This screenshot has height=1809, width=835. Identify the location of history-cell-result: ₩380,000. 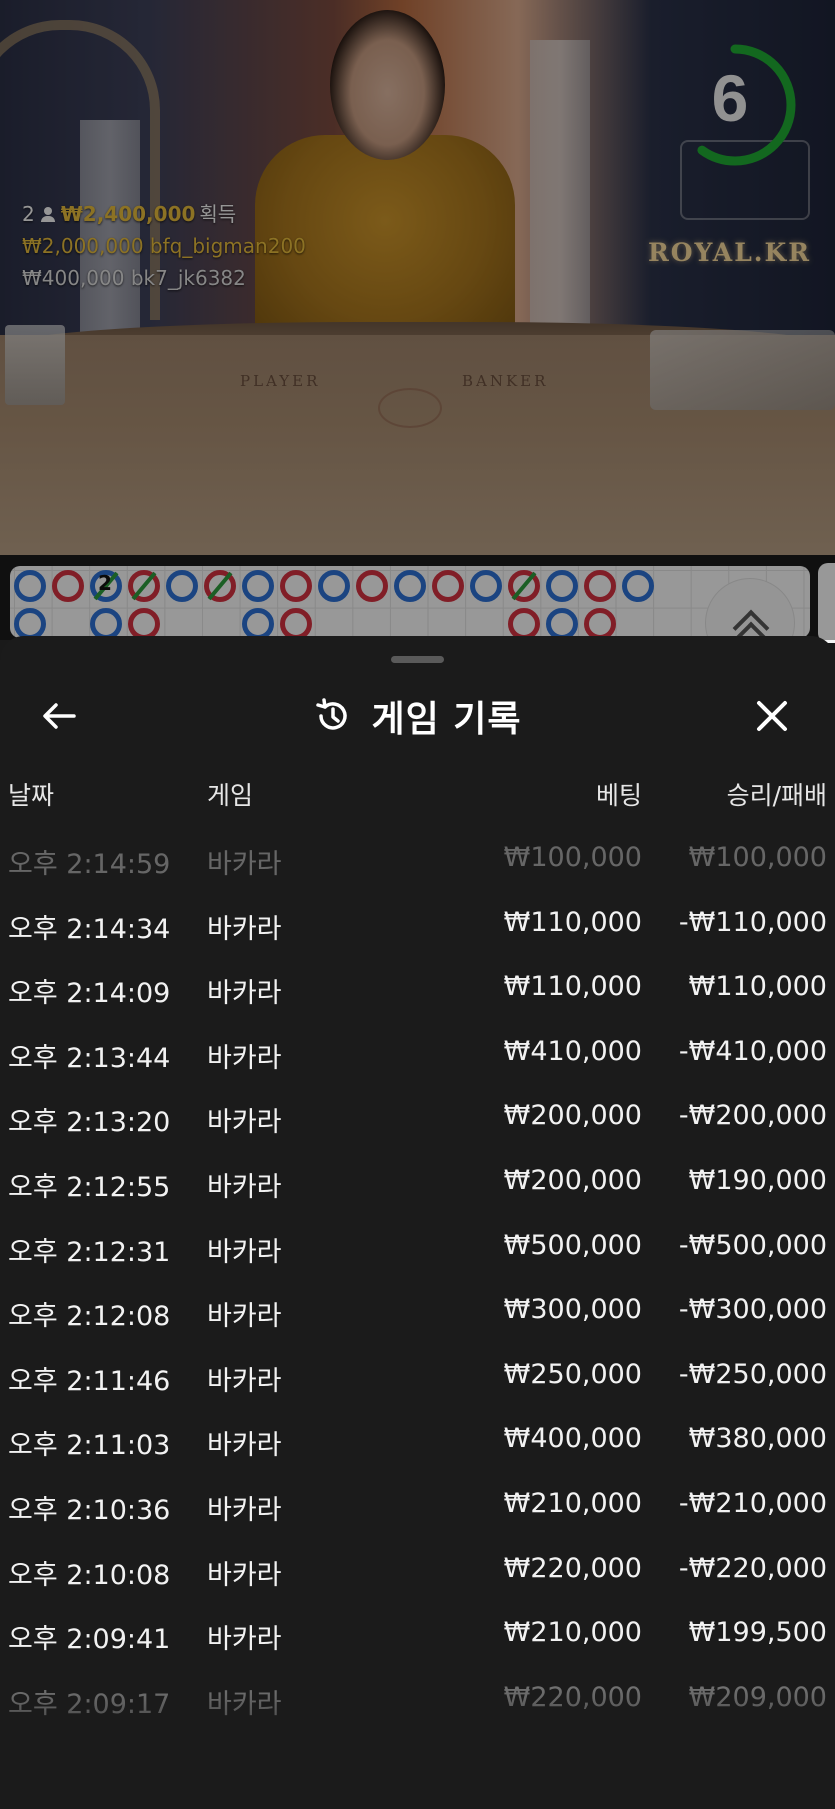
(757, 1439).